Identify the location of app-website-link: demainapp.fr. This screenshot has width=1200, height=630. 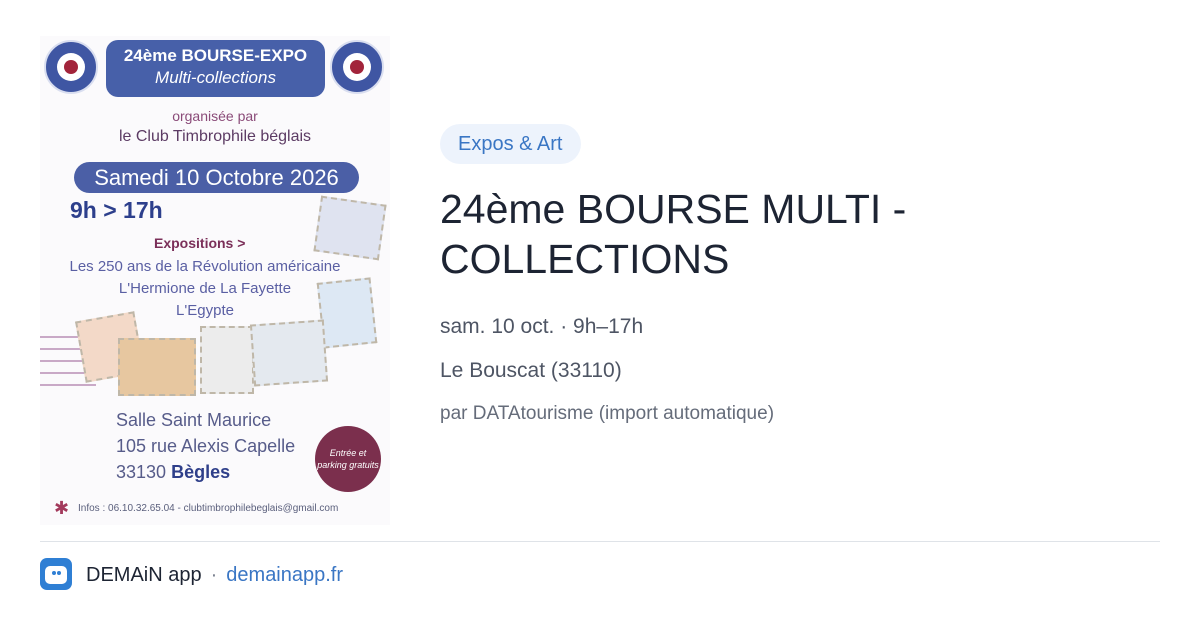
(284, 575).